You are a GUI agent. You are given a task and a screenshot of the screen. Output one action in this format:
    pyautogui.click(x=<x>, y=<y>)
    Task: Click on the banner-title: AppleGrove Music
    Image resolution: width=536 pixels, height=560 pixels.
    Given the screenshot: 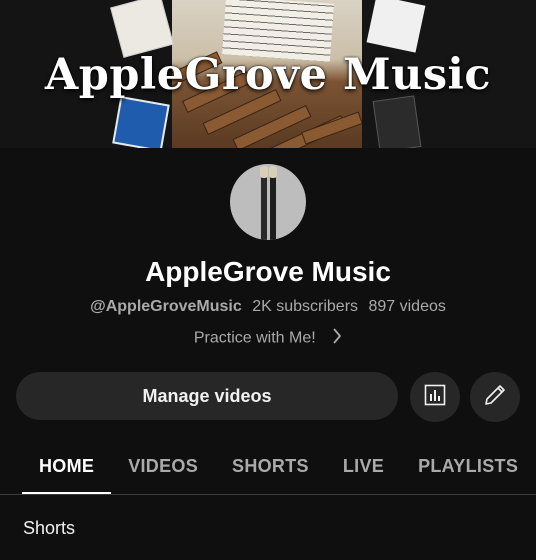 What is the action you would take?
    pyautogui.click(x=268, y=75)
    